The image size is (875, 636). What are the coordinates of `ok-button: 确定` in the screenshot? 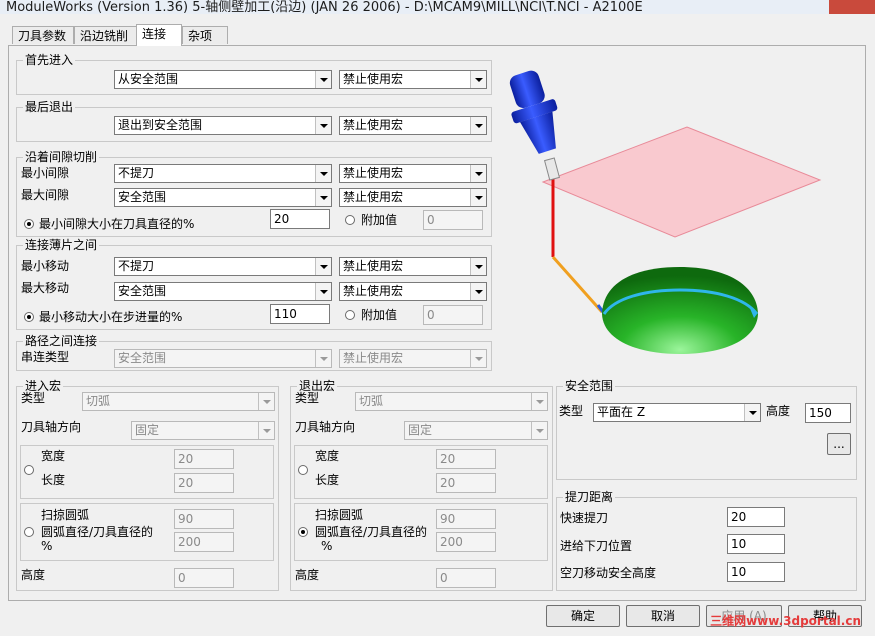 It's located at (583, 616).